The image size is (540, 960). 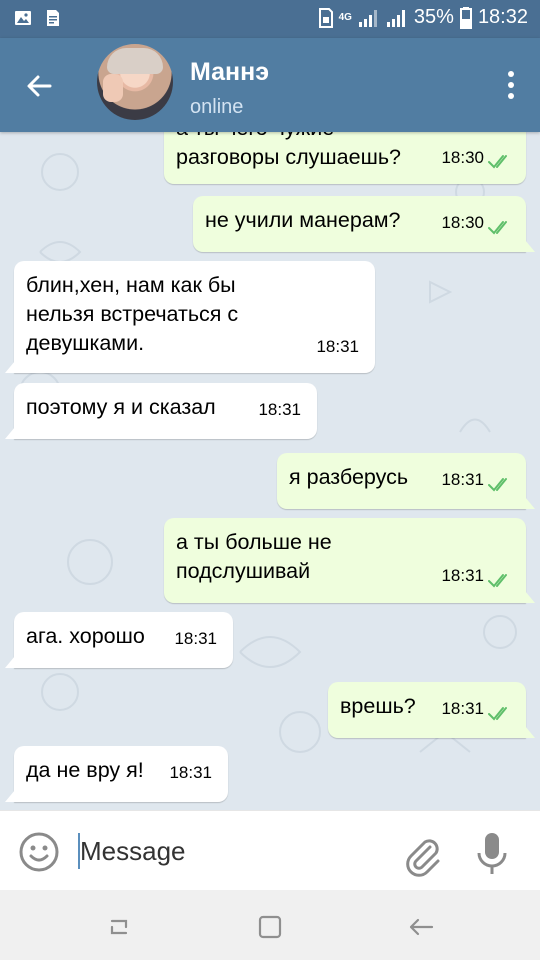 What do you see at coordinates (502, 17) in the screenshot?
I see `clock: 18:32` at bounding box center [502, 17].